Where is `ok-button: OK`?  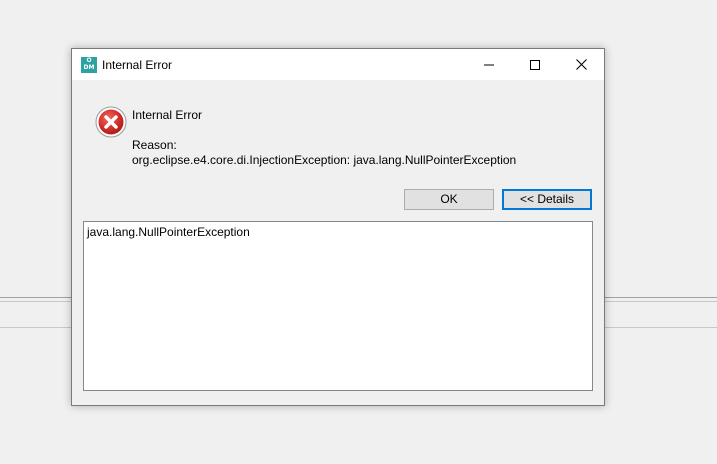 ok-button: OK is located at coordinates (449, 199).